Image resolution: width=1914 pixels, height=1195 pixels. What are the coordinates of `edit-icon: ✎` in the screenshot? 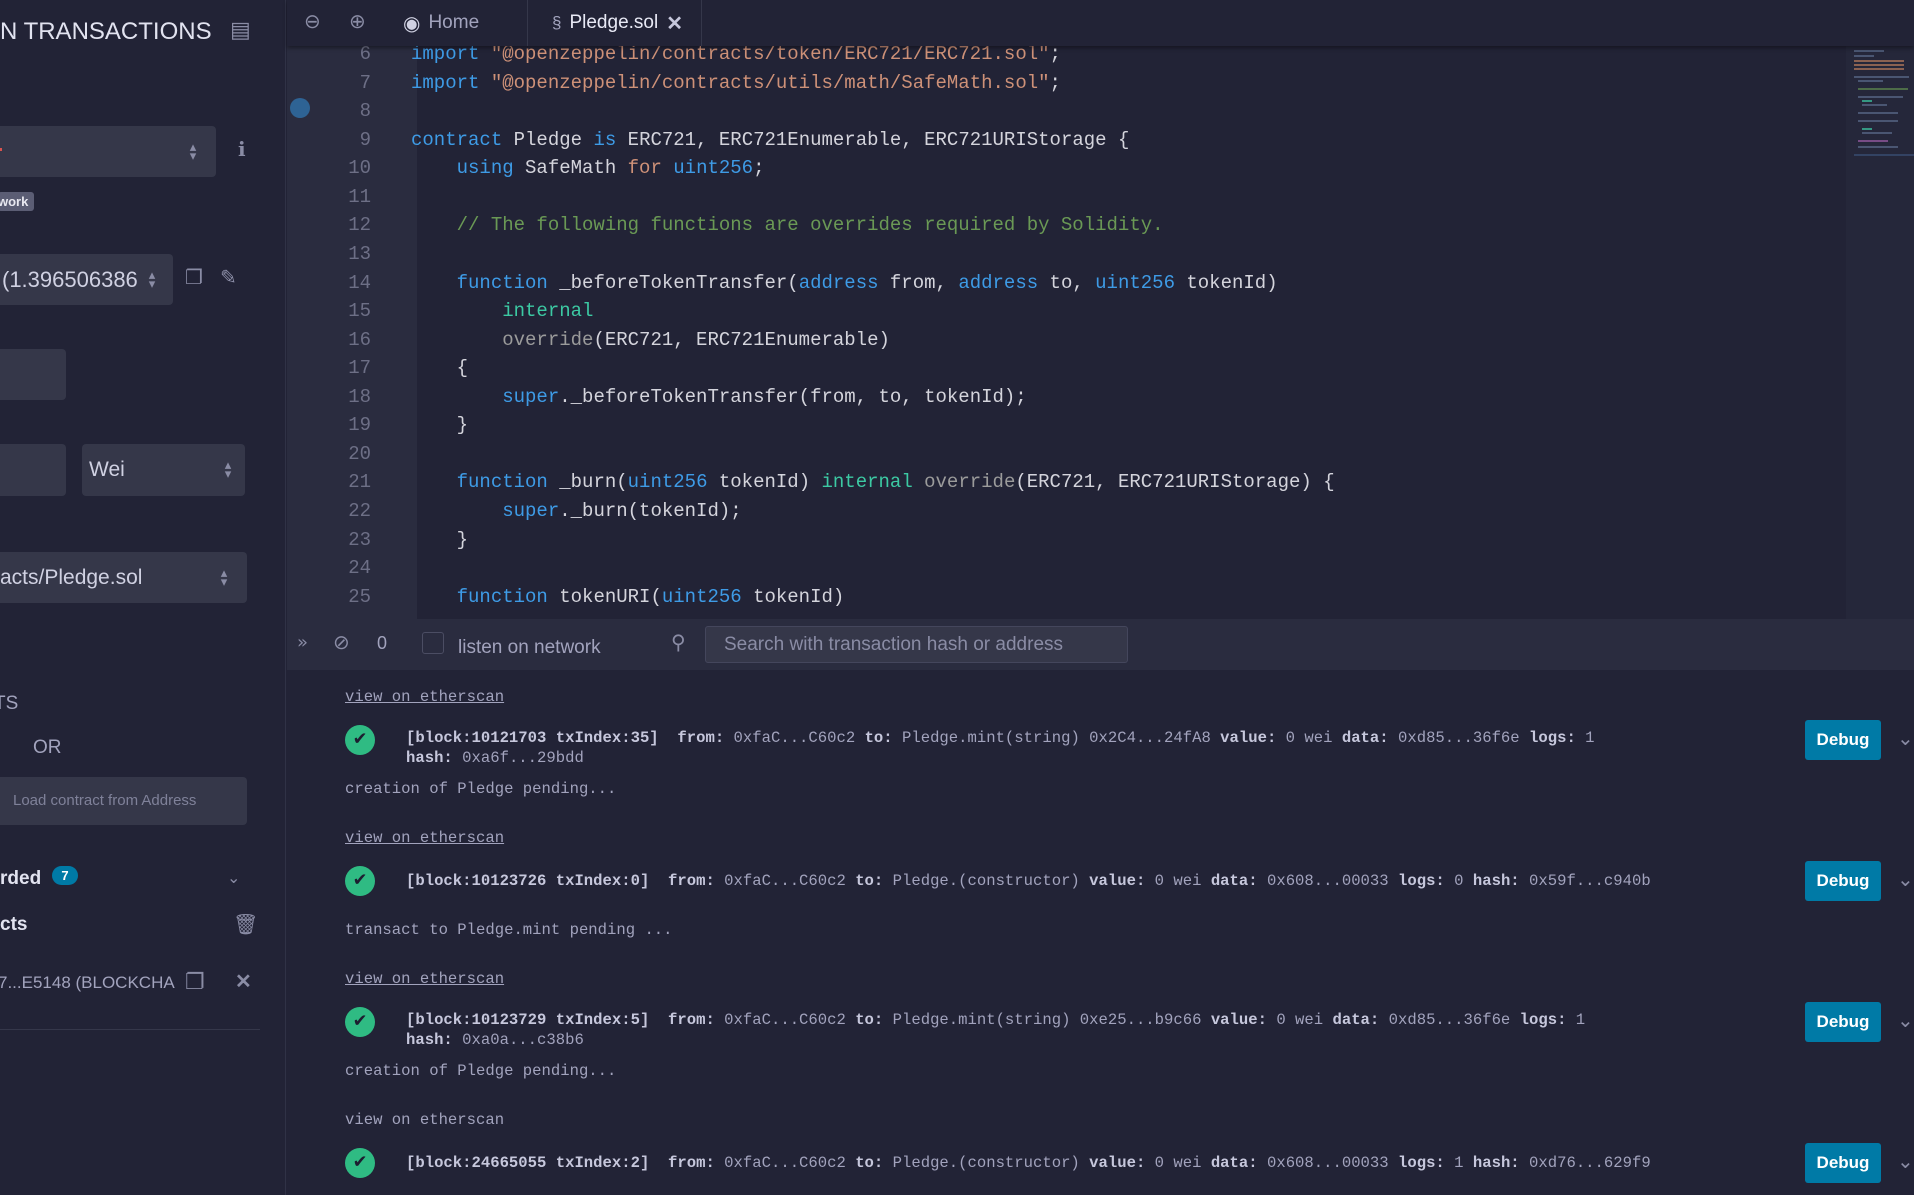 It's located at (228, 278).